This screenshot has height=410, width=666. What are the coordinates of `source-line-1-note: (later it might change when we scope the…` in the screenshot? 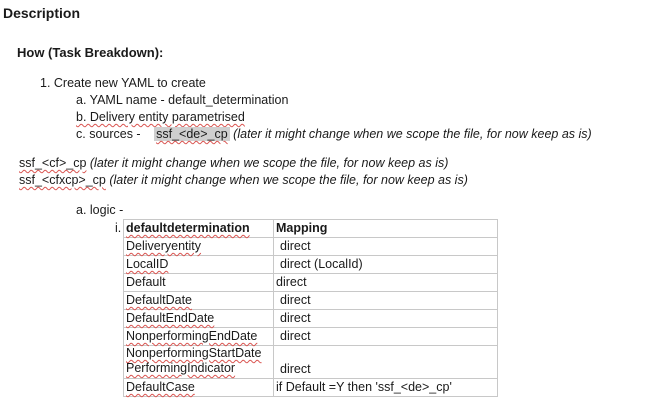 It's located at (269, 163).